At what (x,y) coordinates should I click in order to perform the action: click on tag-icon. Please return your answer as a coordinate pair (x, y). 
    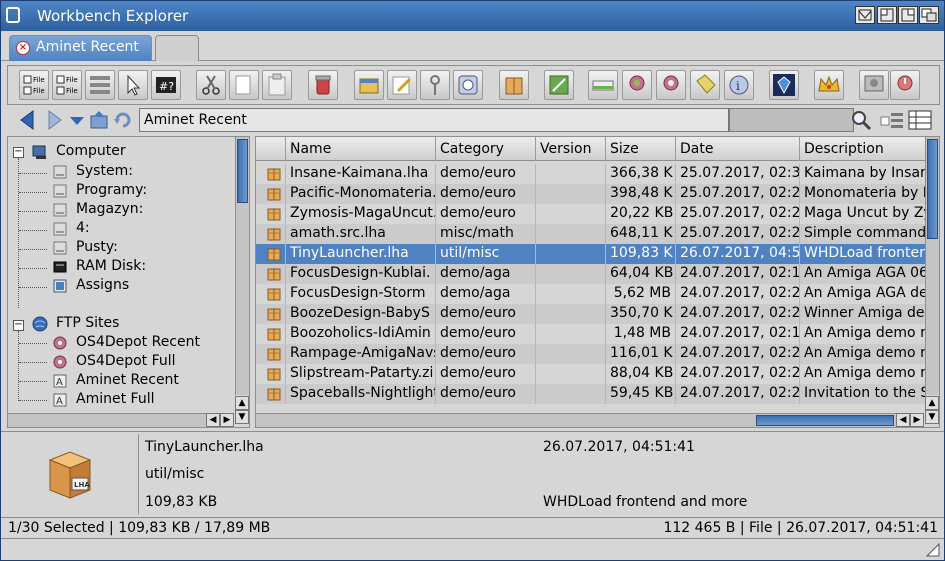
    Looking at the image, I should click on (706, 84).